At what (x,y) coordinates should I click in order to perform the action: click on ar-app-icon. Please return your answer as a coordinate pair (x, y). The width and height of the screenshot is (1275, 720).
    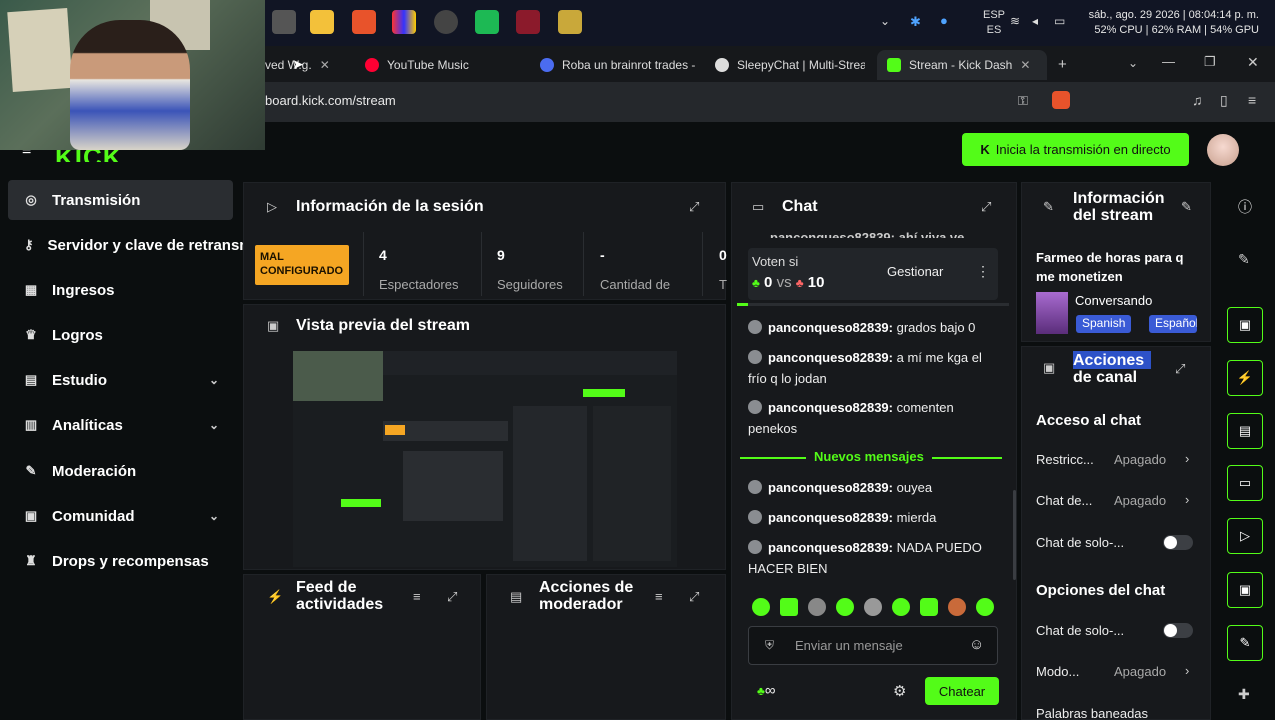
    Looking at the image, I should click on (487, 22).